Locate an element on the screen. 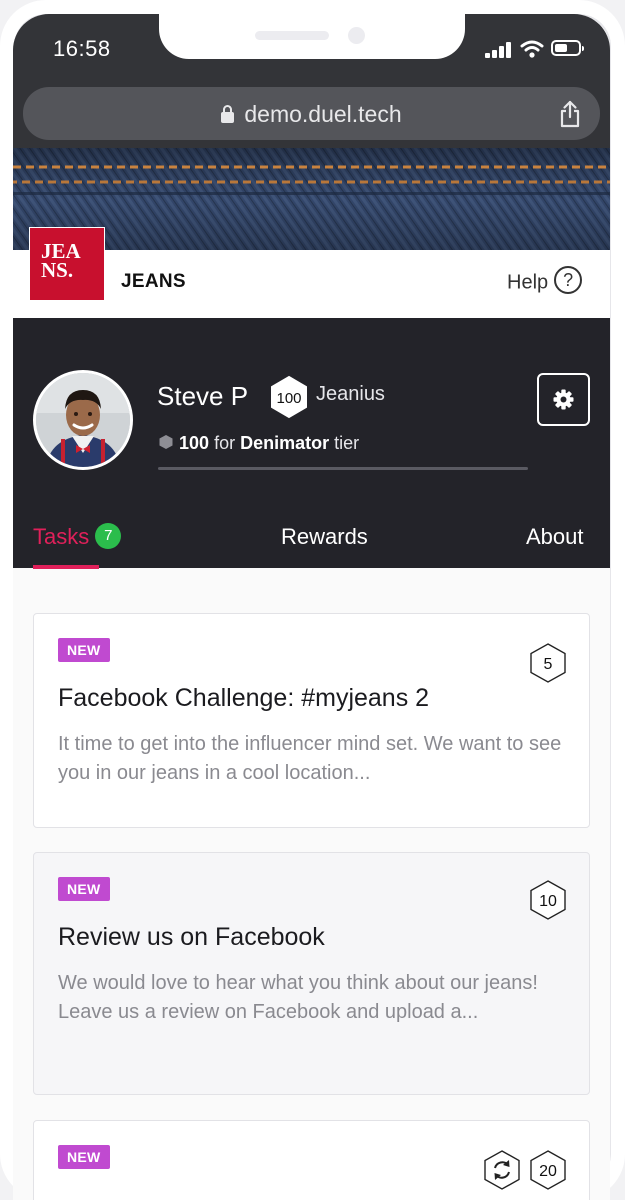 This screenshot has height=1200, width=625. active-tab-indicator is located at coordinates (66, 567).